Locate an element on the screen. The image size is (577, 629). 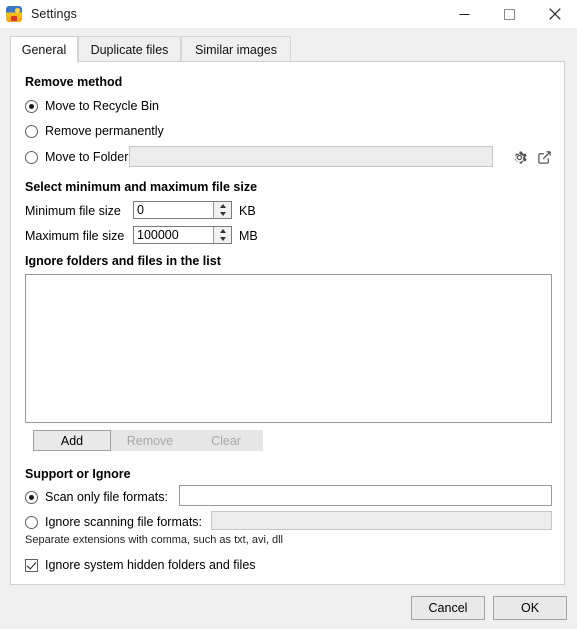
maximum-file-size-unit: MB is located at coordinates (248, 236).